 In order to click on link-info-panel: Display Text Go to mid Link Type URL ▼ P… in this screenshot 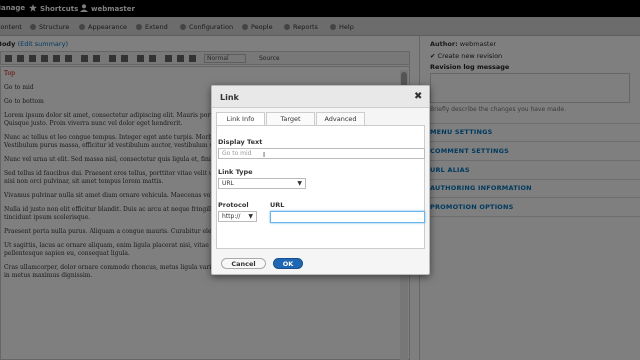, I will do `click(320, 187)`.